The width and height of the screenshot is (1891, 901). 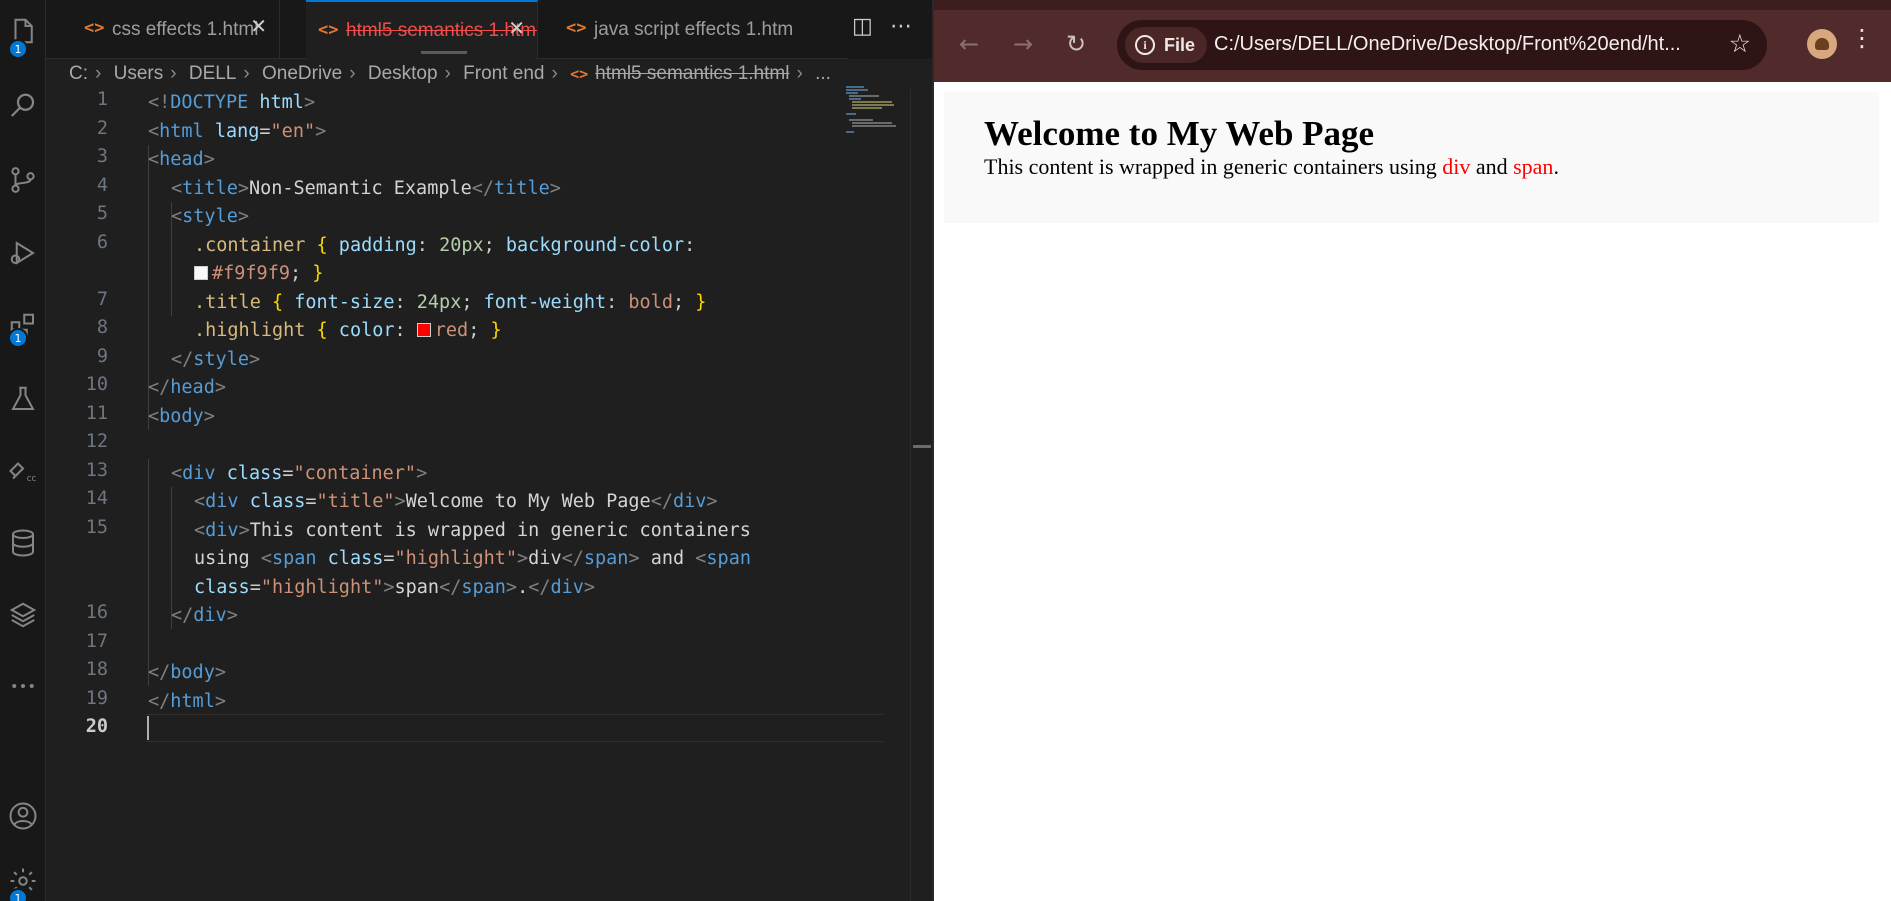 I want to click on tab-strip, so click(x=1412, y=5).